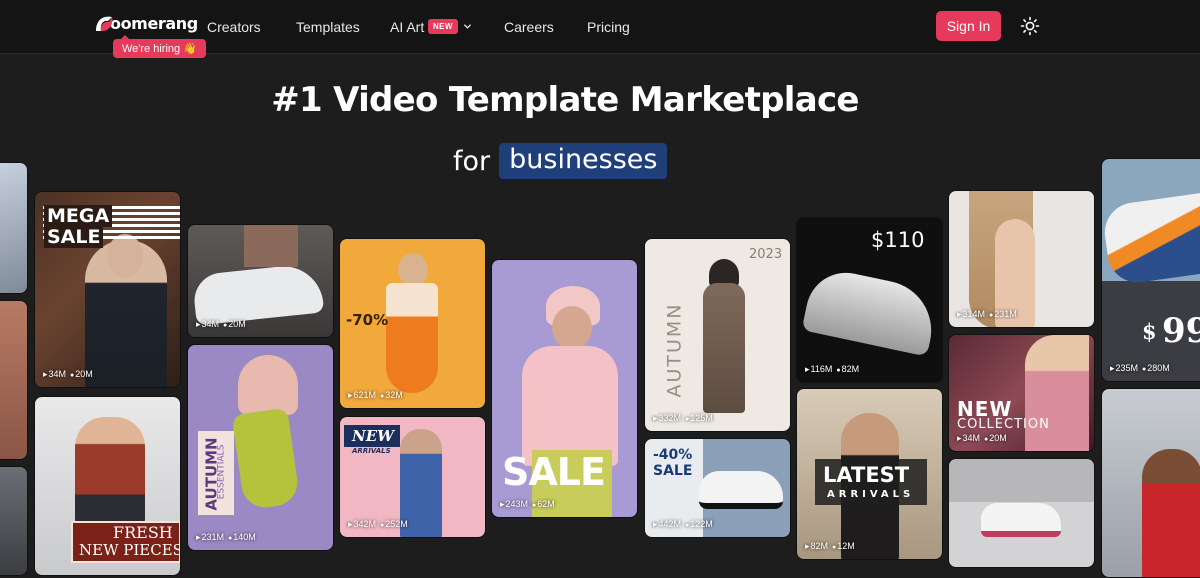 The width and height of the screenshot is (1200, 578). I want to click on hero-sub-highlight: businesses, so click(583, 161).